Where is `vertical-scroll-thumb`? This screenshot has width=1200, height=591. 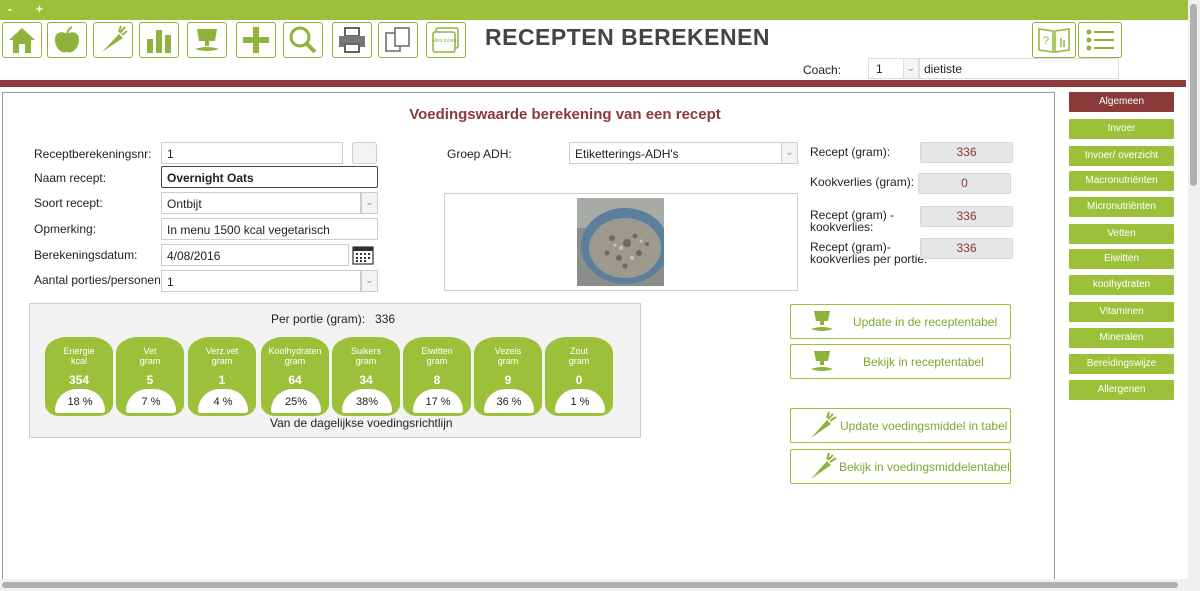 vertical-scroll-thumb is located at coordinates (1193, 95).